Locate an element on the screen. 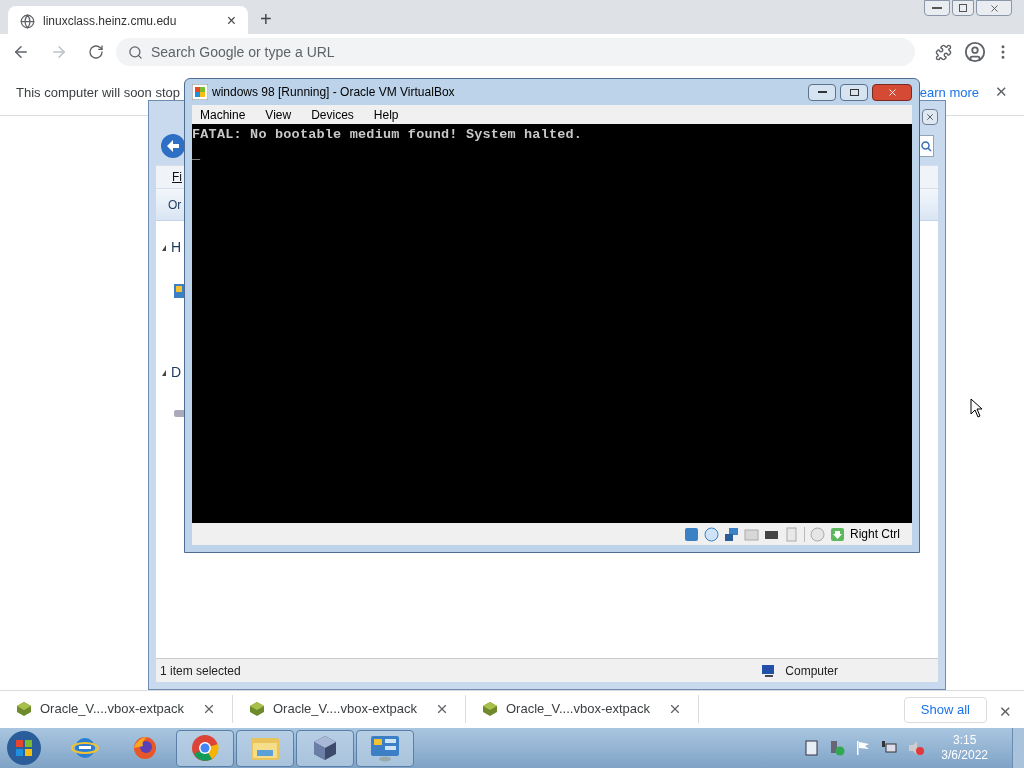  clock-date: 3/6/2022 is located at coordinates (964, 755).